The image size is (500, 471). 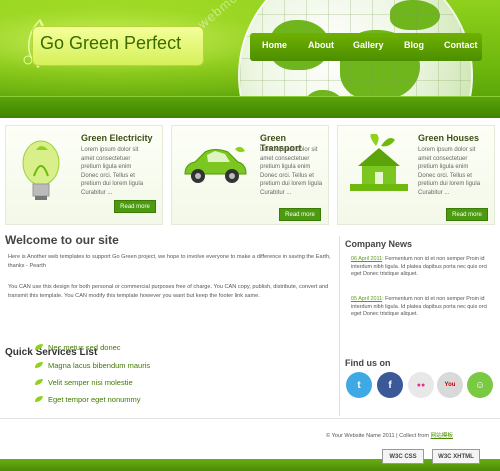 What do you see at coordinates (368, 363) in the screenshot?
I see `find-us-title: Find us on` at bounding box center [368, 363].